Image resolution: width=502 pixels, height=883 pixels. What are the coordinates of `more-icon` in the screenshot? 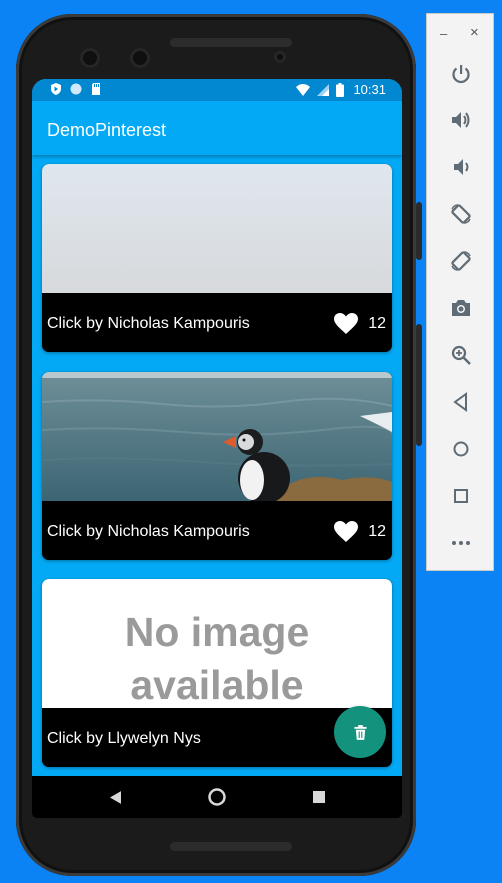 It's located at (461, 543).